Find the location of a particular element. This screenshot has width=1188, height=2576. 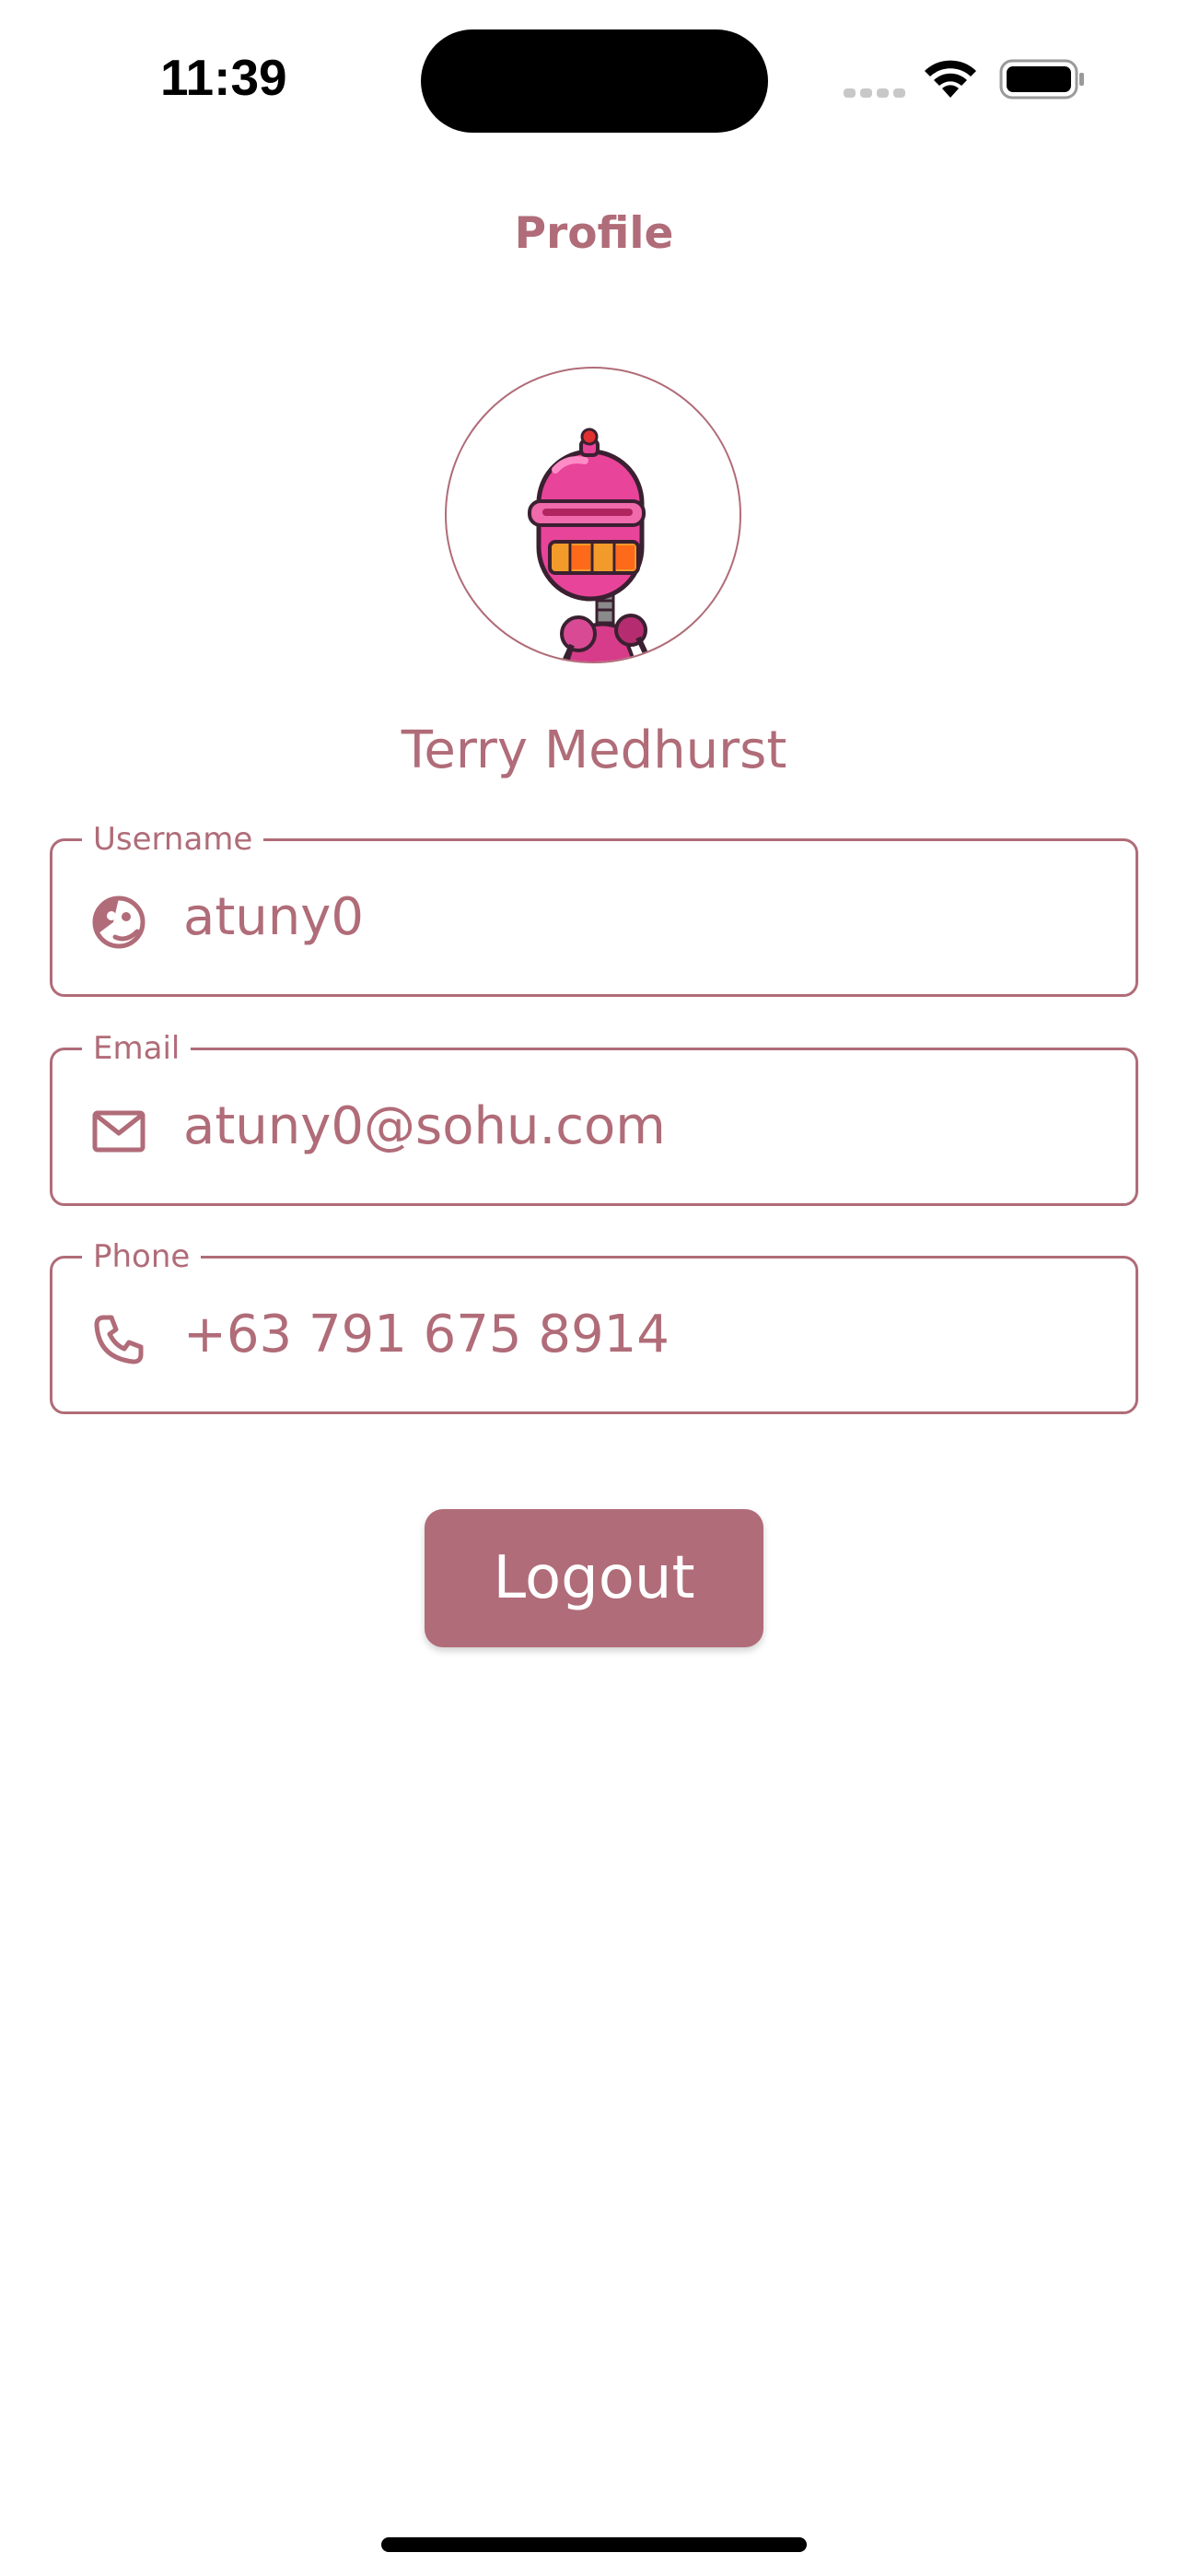

mail-icon is located at coordinates (119, 1131).